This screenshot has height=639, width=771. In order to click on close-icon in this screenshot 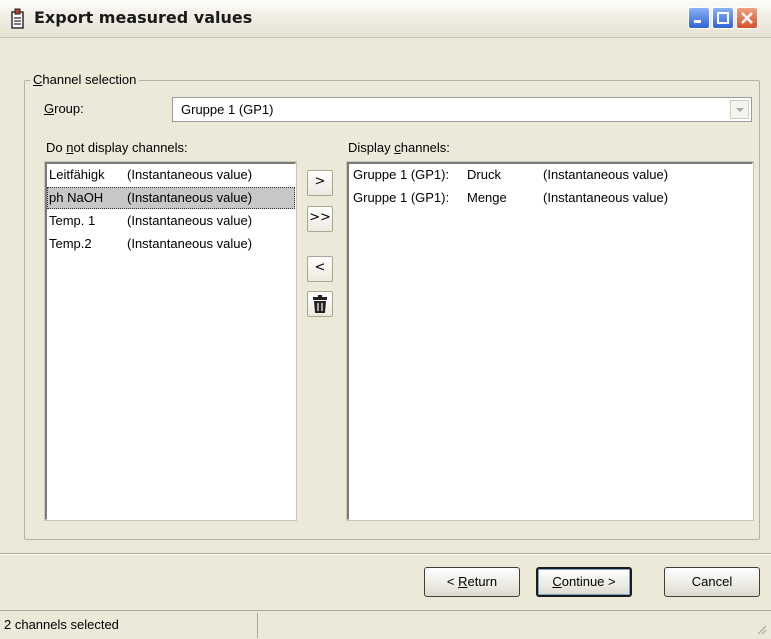, I will do `click(747, 18)`.